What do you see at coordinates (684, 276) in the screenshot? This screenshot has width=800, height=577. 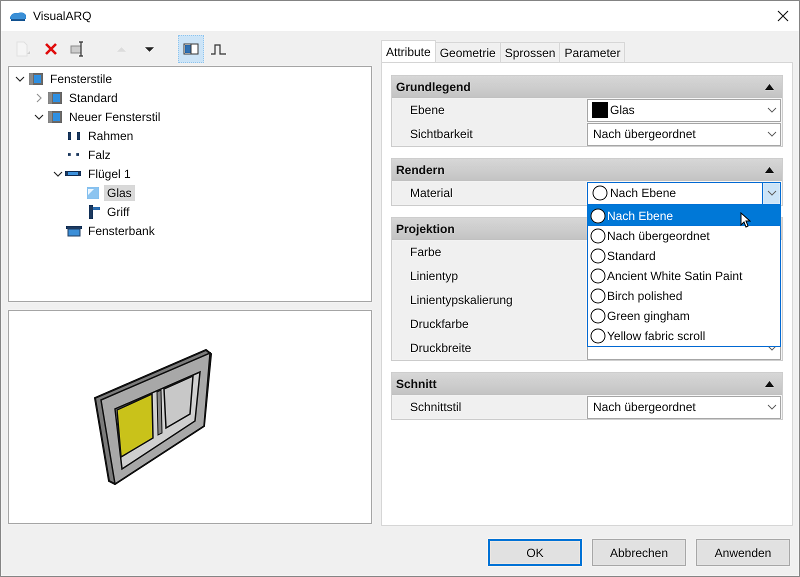 I see `dropdown-option: Ancient White Satin Paint` at bounding box center [684, 276].